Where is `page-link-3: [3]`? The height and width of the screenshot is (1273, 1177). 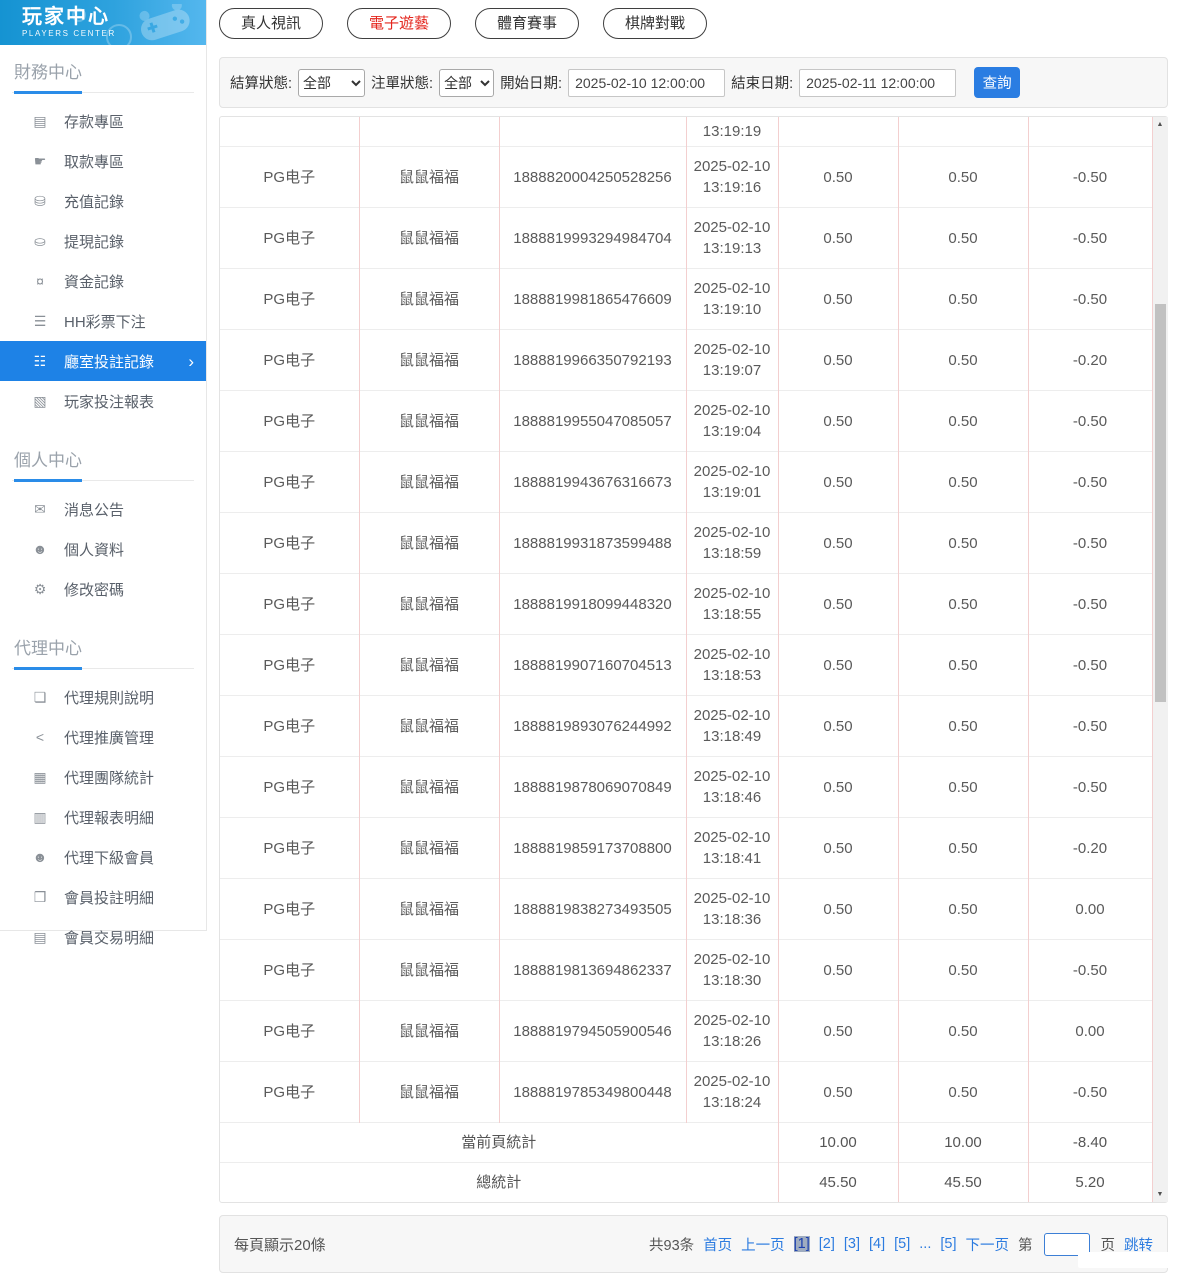 page-link-3: [3] is located at coordinates (852, 1244).